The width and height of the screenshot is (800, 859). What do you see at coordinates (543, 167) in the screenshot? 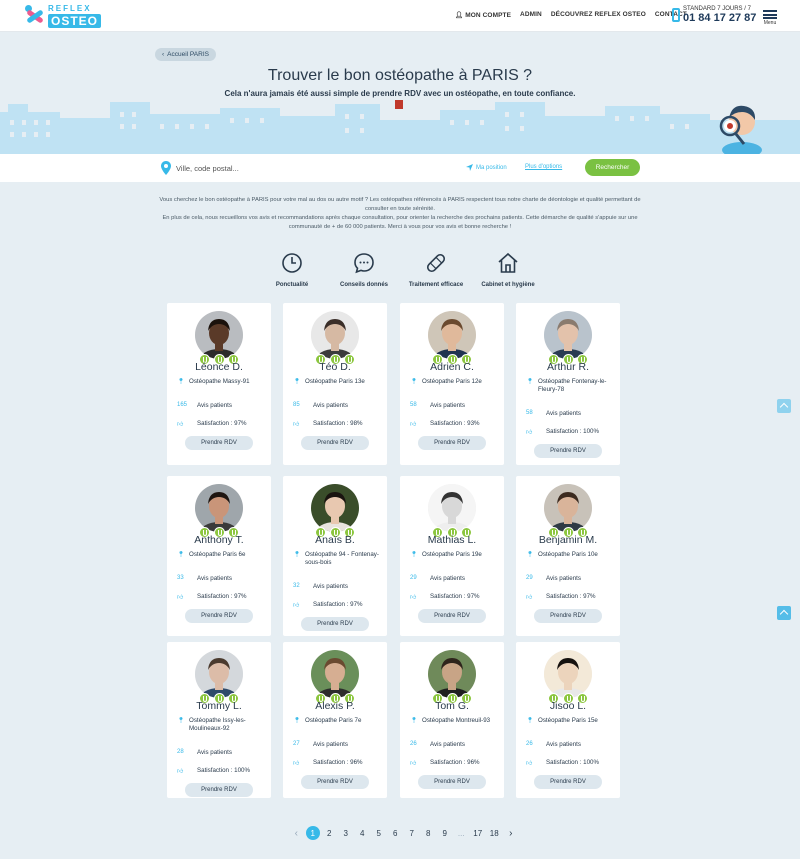
I see `more-options-link: Plus d'options` at bounding box center [543, 167].